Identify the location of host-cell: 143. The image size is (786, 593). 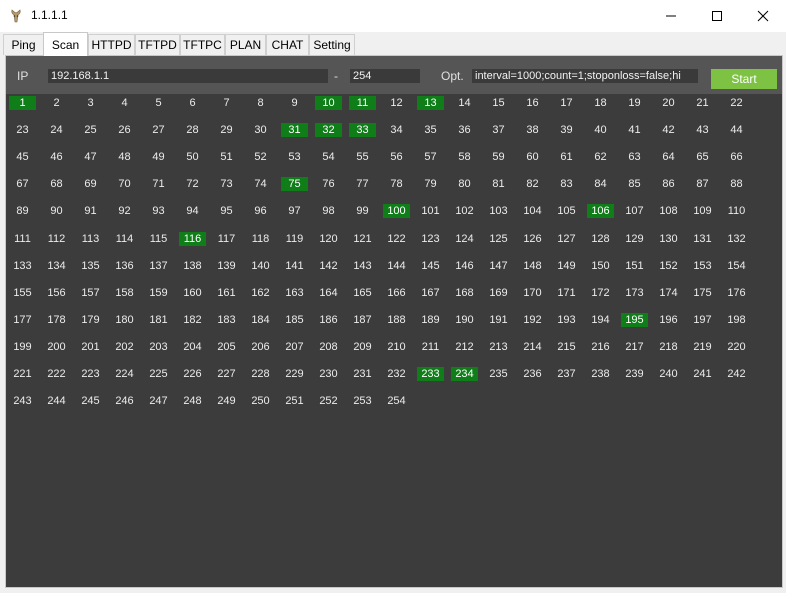
(362, 266).